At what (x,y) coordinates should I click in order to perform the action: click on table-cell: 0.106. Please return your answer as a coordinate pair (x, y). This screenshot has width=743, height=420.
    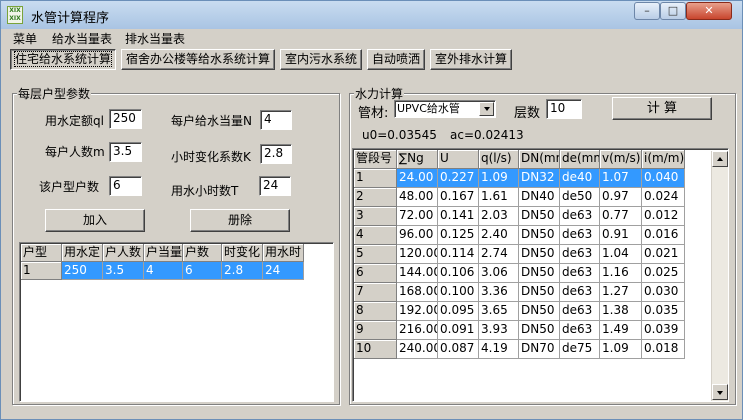
    Looking at the image, I should click on (458, 273).